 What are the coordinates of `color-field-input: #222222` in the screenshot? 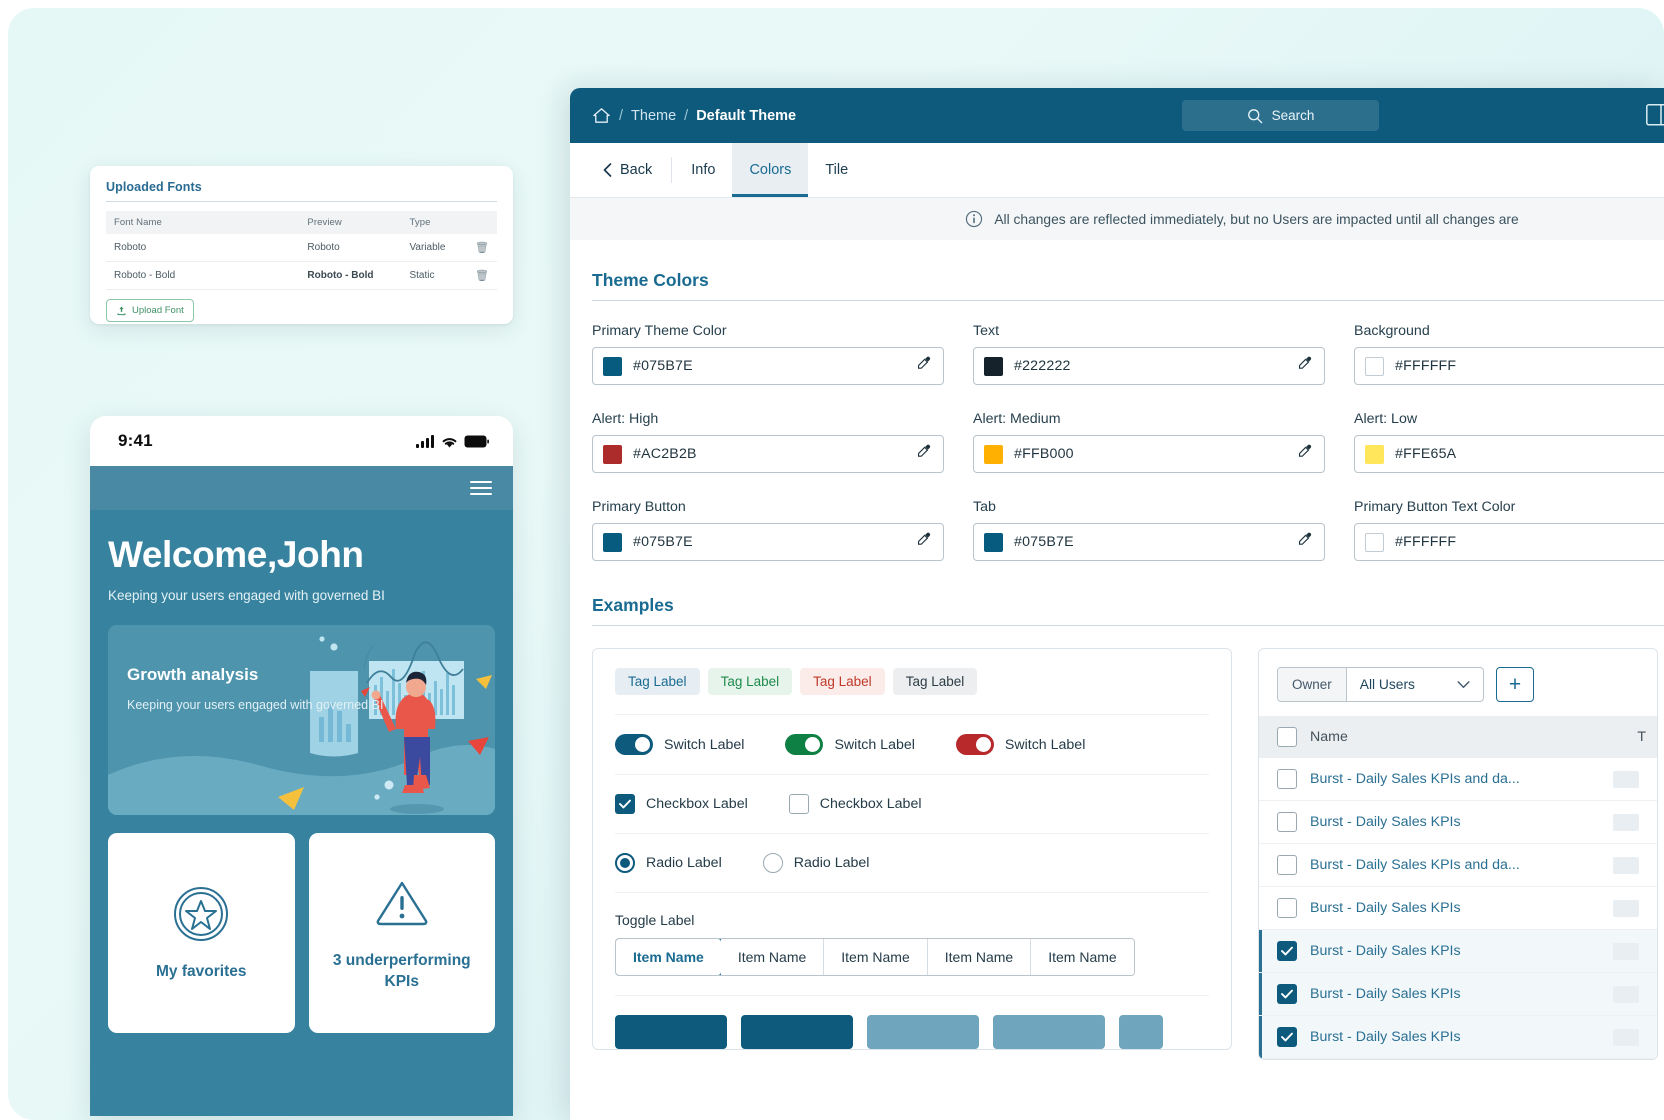 It's located at (1149, 366).